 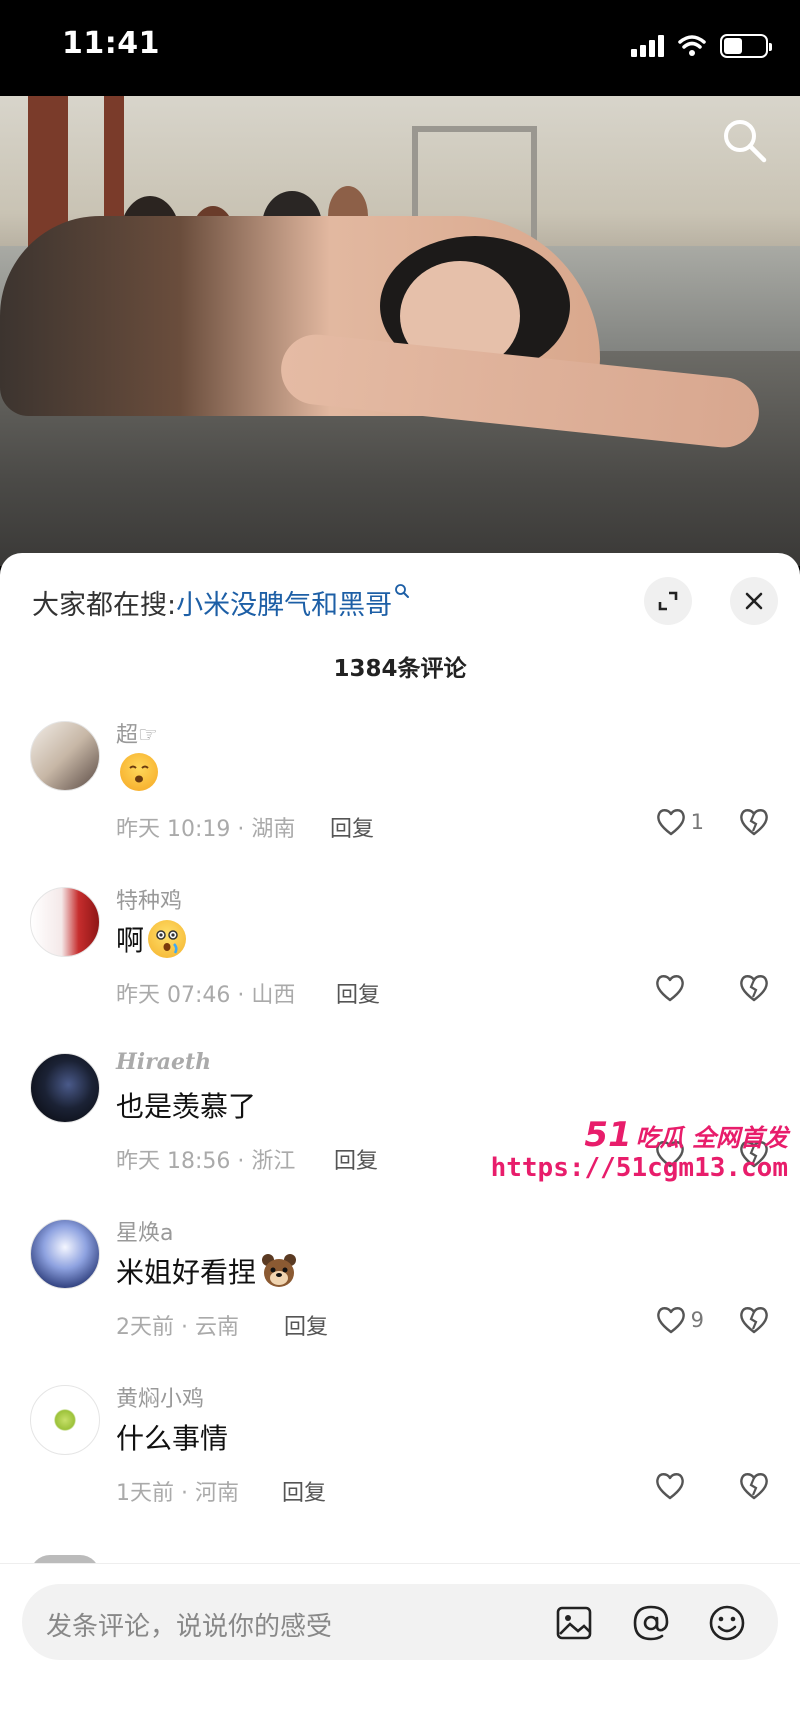 I want to click on watermark-brand-text: 吃瓜 全网首发, so click(x=711, y=1138).